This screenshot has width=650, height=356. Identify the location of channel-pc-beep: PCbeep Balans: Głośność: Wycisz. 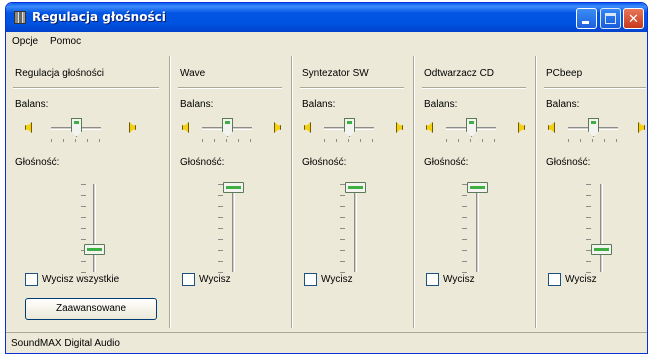
(592, 193).